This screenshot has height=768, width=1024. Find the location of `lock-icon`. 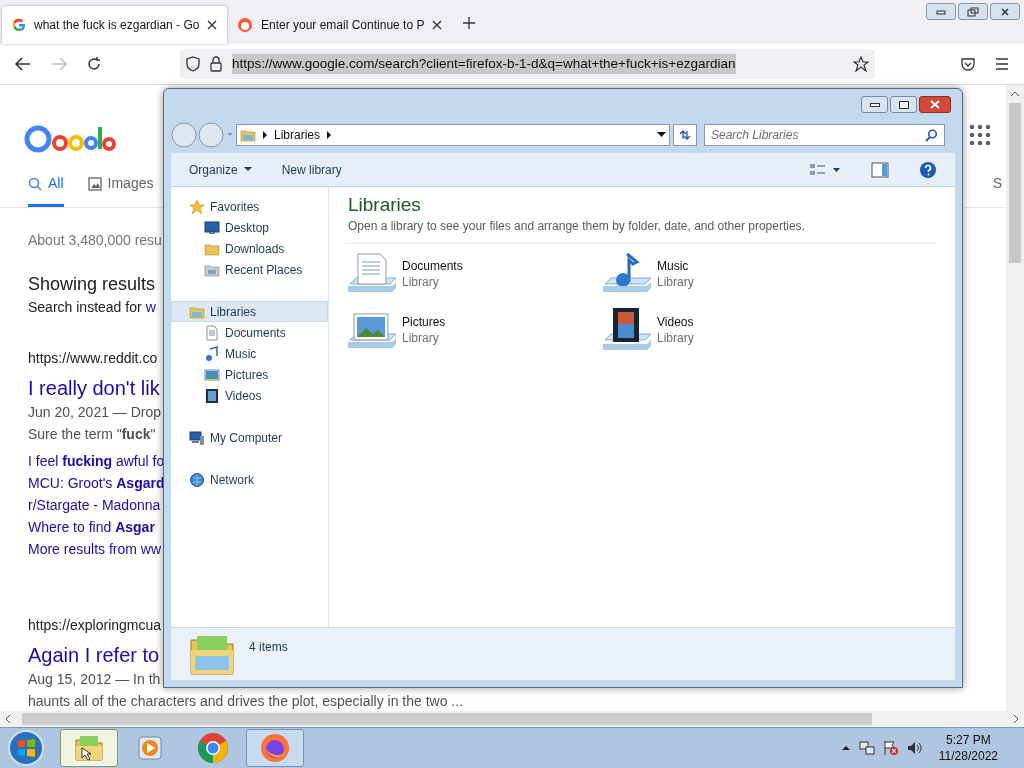

lock-icon is located at coordinates (216, 64).